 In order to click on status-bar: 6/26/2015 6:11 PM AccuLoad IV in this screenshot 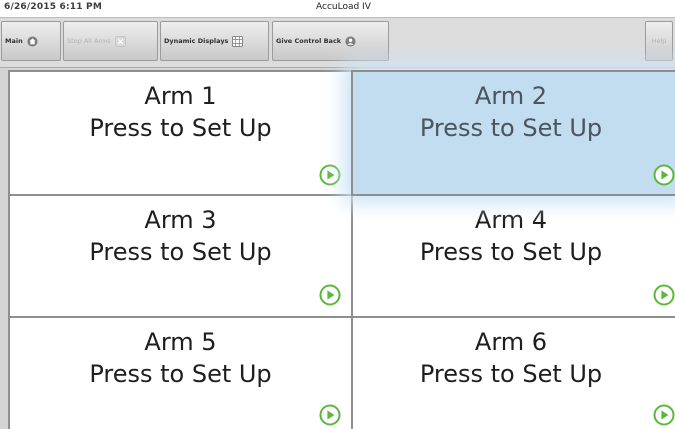, I will do `click(337, 9)`.